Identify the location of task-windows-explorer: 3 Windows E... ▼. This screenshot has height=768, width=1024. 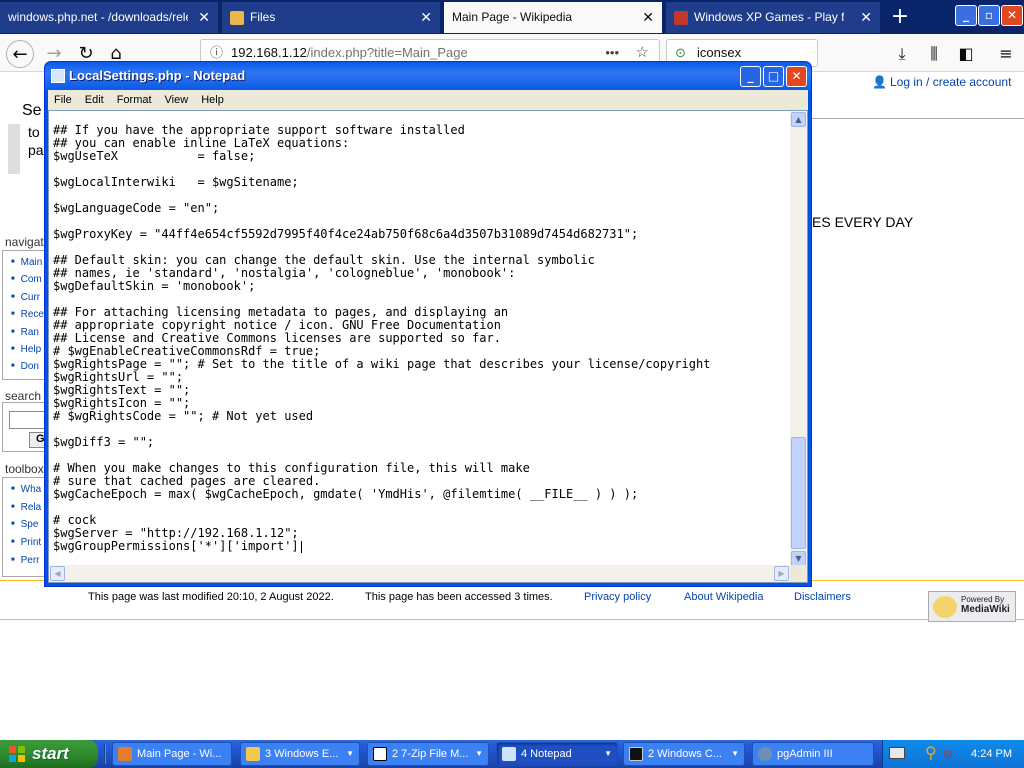
(300, 754).